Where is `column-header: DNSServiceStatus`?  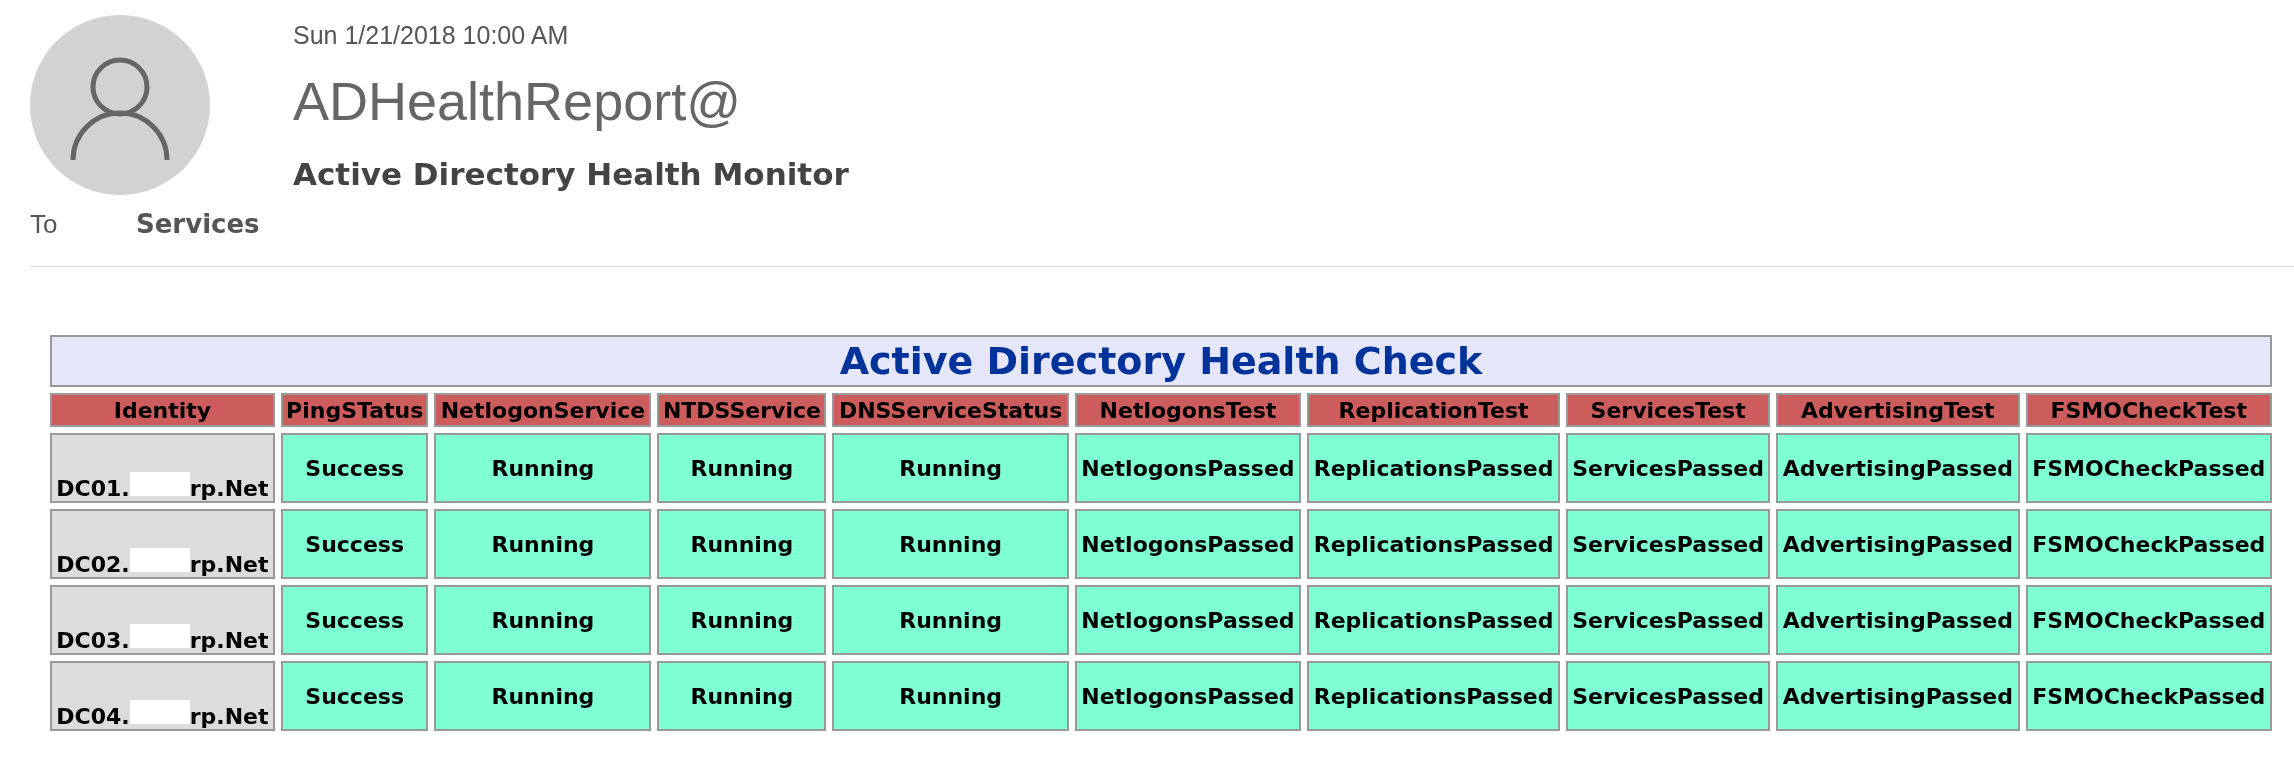 column-header: DNSServiceStatus is located at coordinates (950, 410).